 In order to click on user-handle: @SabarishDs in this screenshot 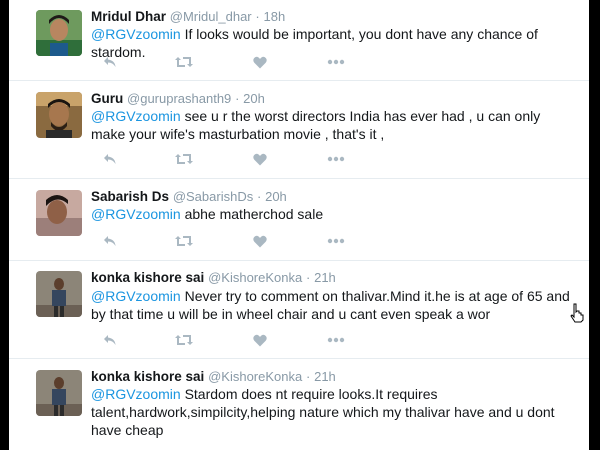, I will do `click(213, 196)`.